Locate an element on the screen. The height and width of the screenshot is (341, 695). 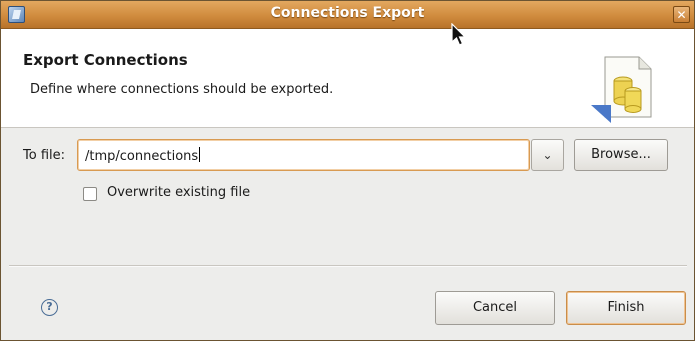
close-button: ✕ is located at coordinates (681, 14).